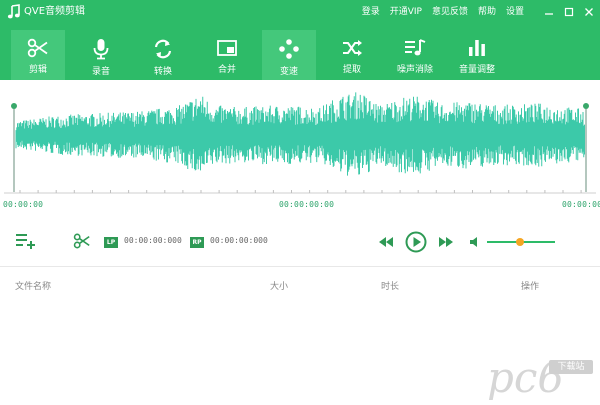  What do you see at coordinates (477, 48) in the screenshot?
I see `volume-bars-icon` at bounding box center [477, 48].